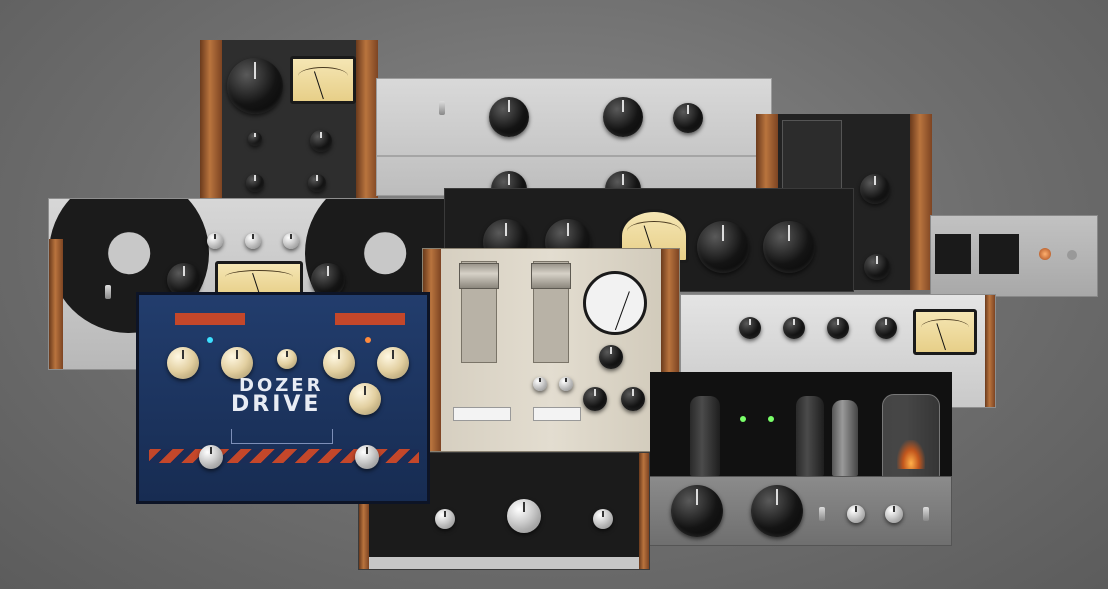  I want to click on pedal-product: DRIVE, so click(276, 404).